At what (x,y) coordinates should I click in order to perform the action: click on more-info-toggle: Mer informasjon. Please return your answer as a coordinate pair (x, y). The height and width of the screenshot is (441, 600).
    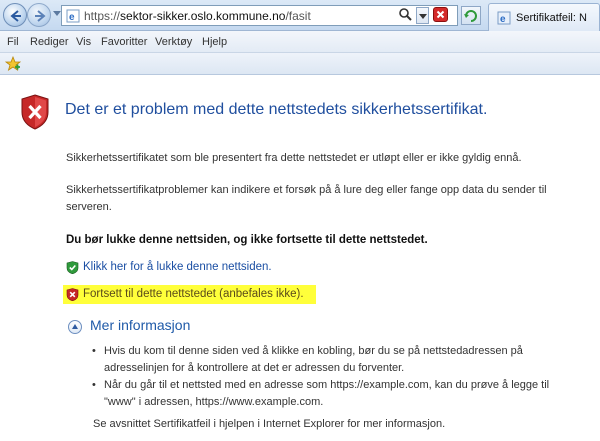
    Looking at the image, I should click on (140, 325).